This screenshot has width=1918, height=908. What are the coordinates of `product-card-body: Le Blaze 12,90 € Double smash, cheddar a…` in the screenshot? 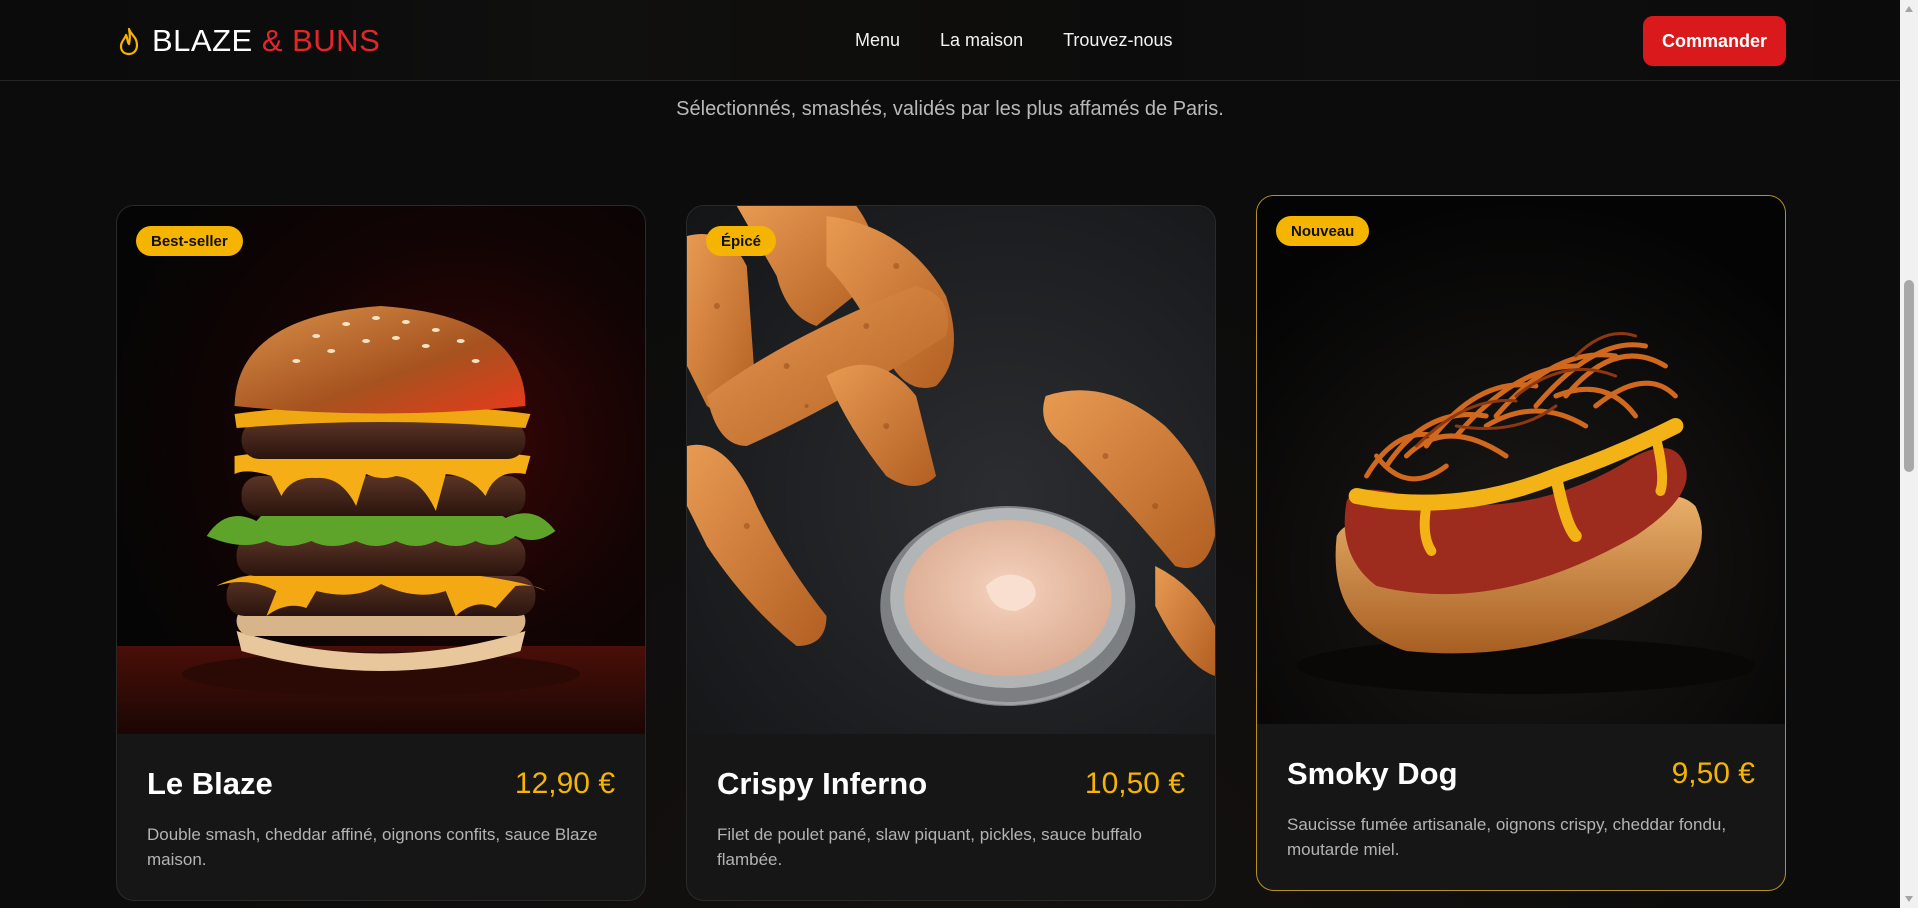 It's located at (381, 817).